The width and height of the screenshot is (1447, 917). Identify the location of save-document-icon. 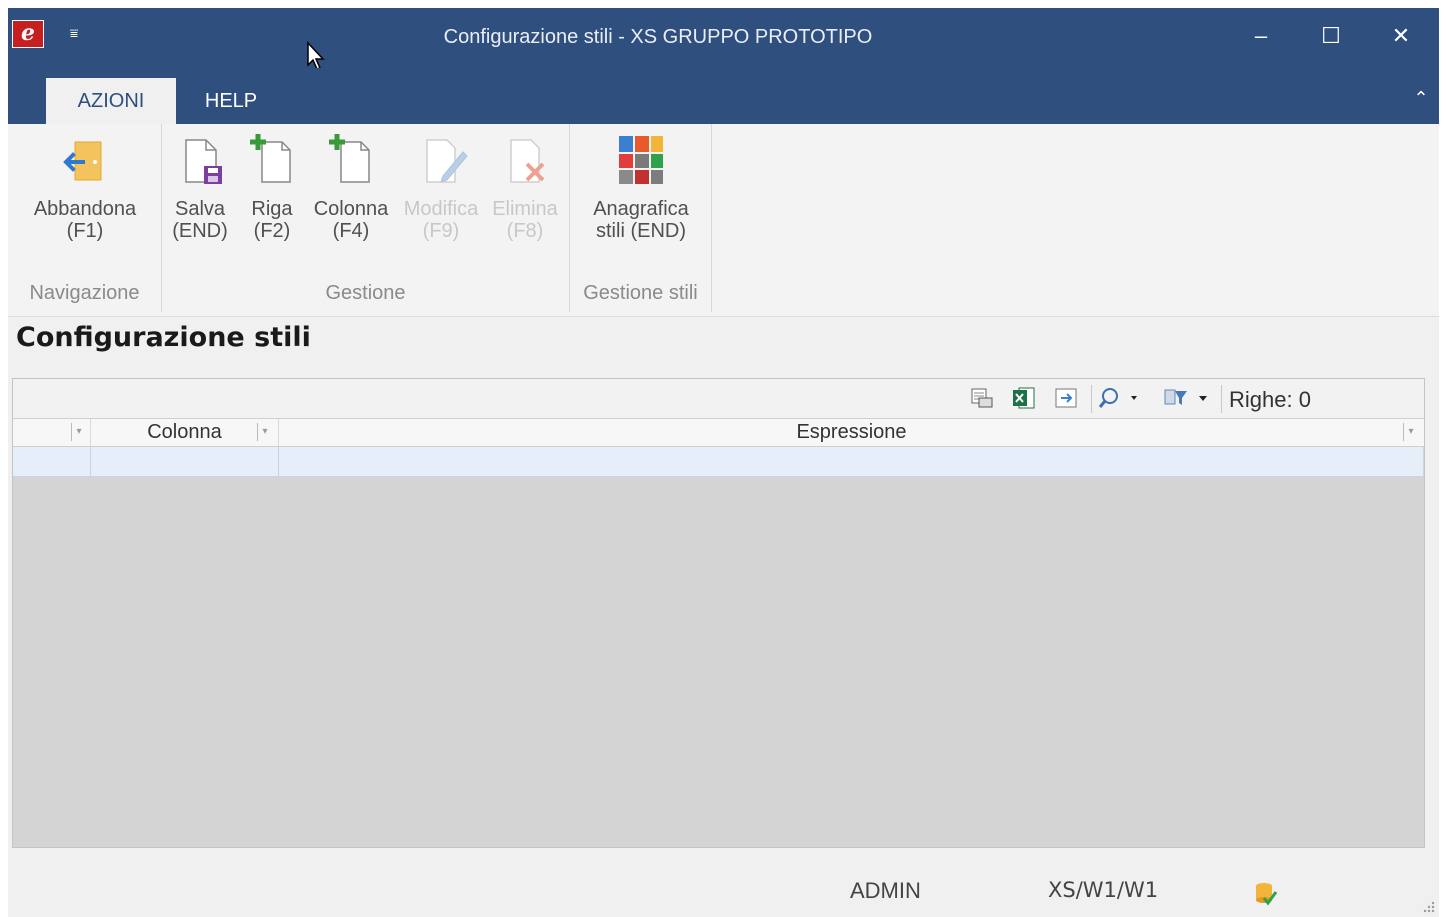
(203, 161).